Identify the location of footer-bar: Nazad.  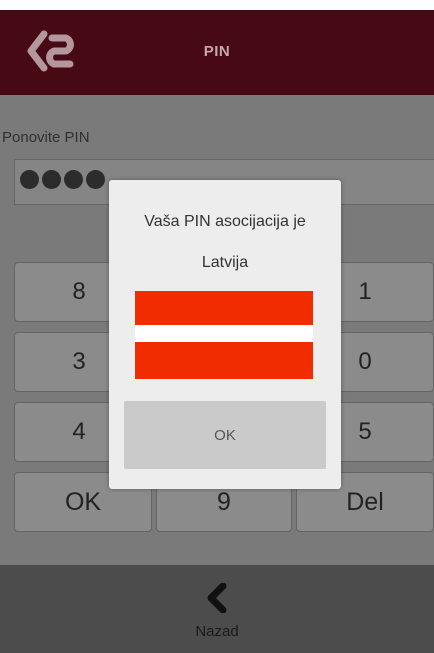
(217, 609).